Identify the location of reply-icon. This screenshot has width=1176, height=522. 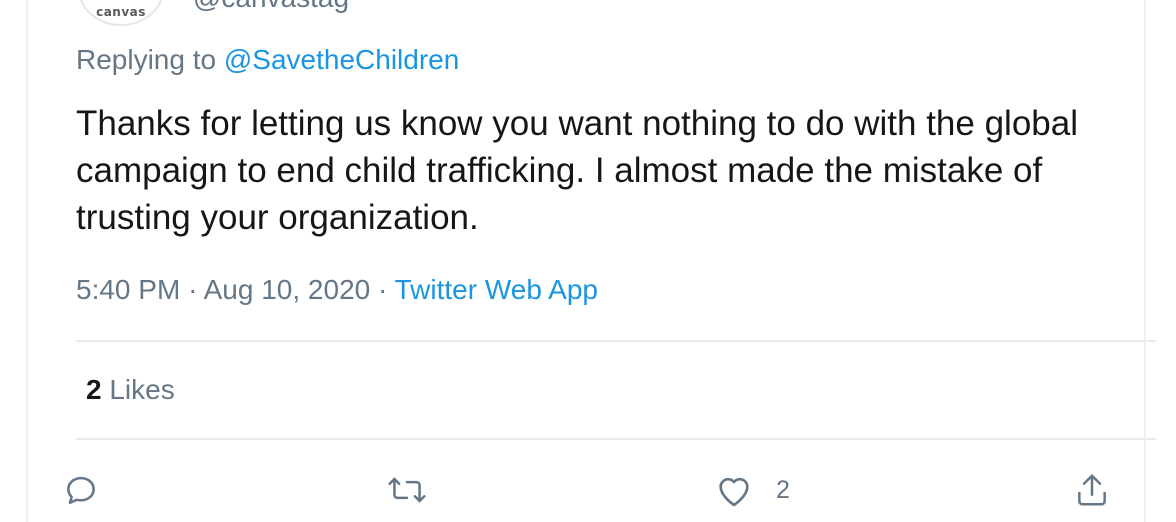
(81, 490).